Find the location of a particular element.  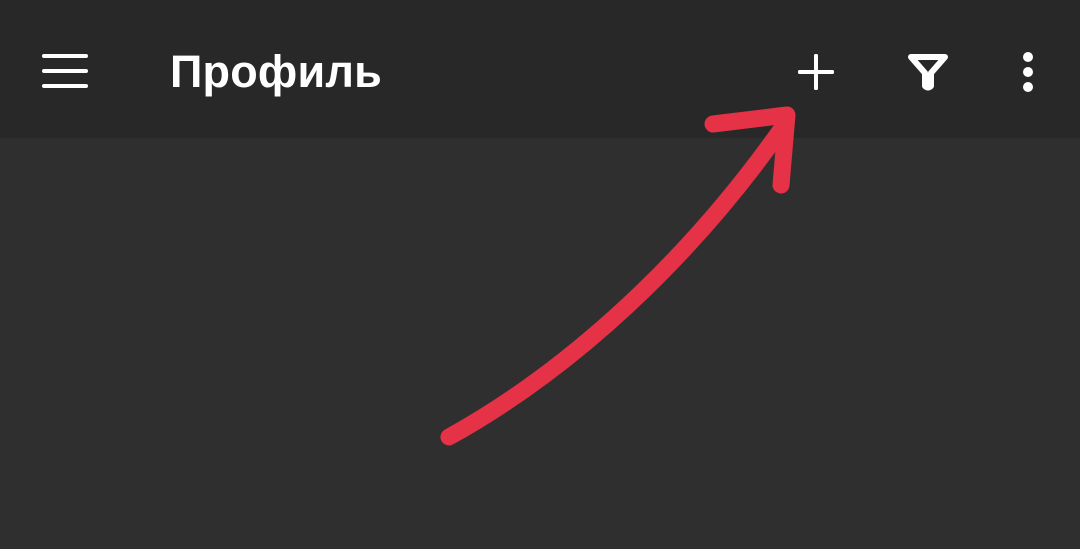

filter-icon is located at coordinates (928, 72).